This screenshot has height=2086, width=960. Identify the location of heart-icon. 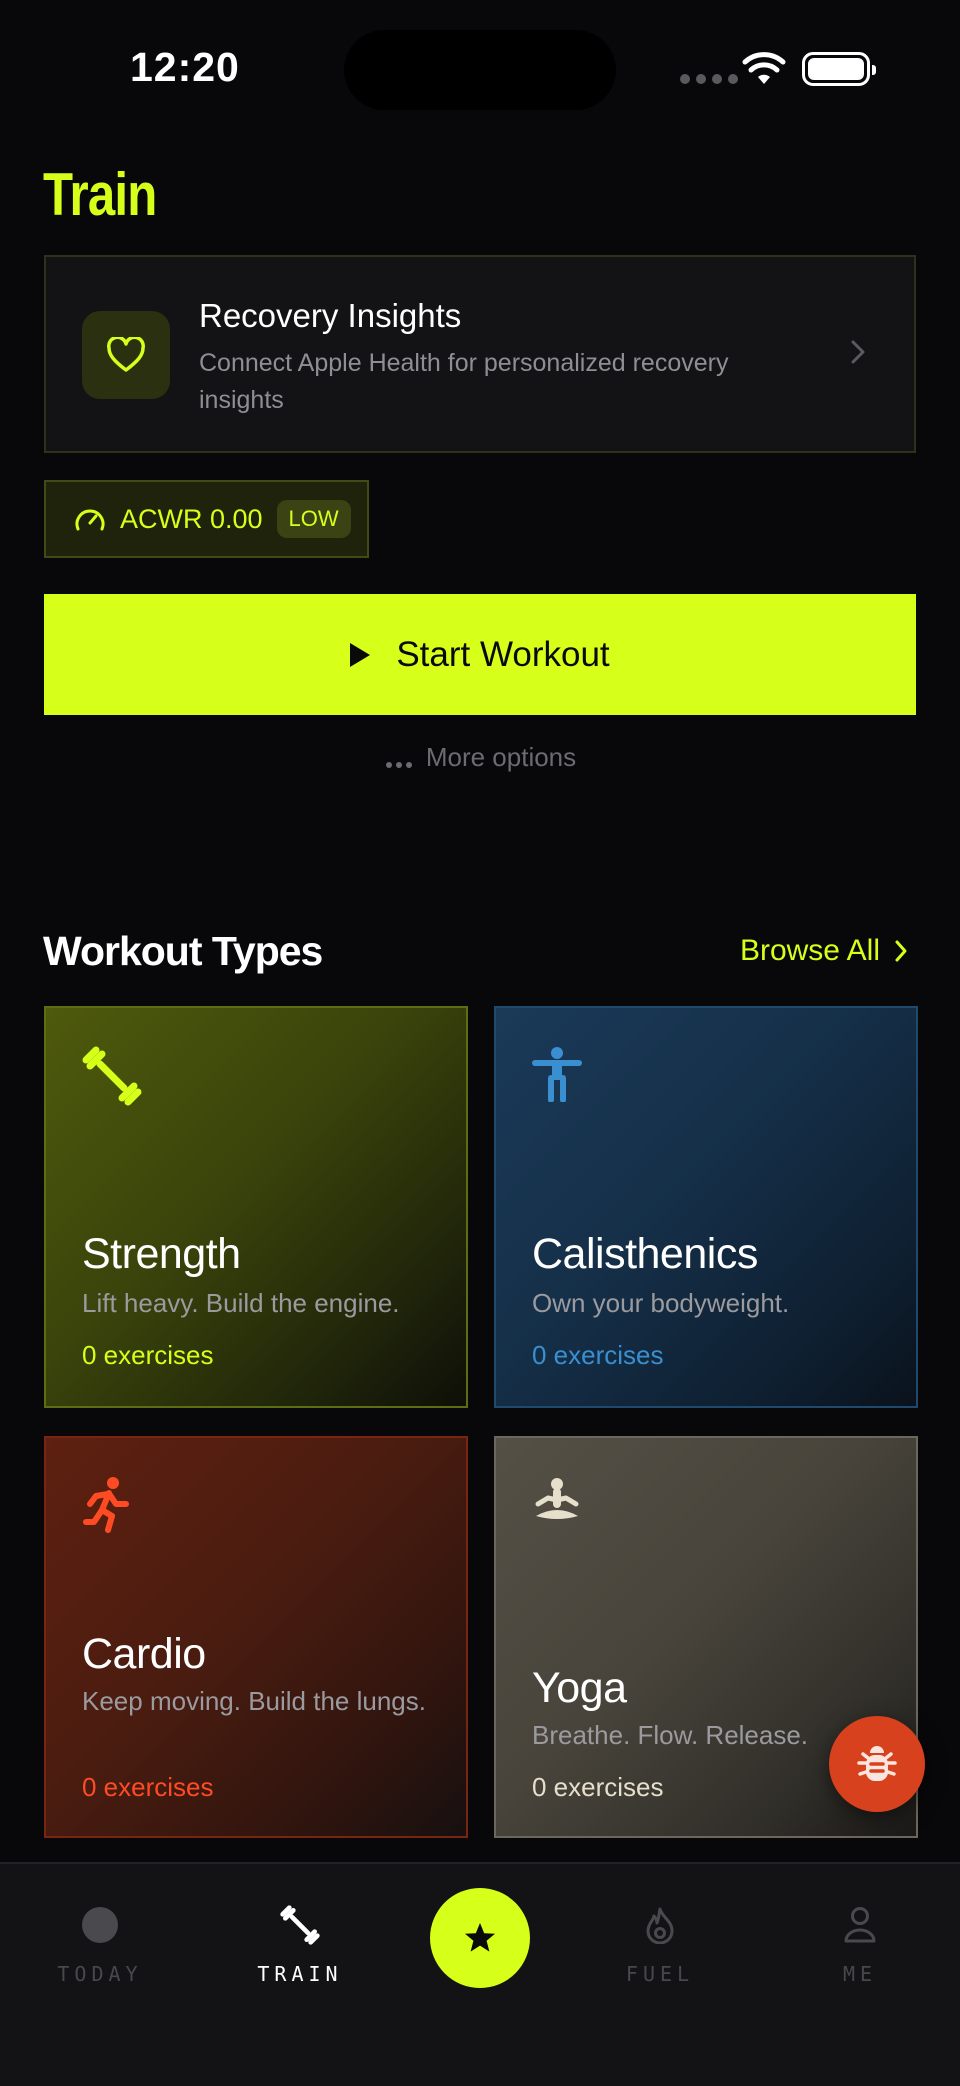
(126, 354).